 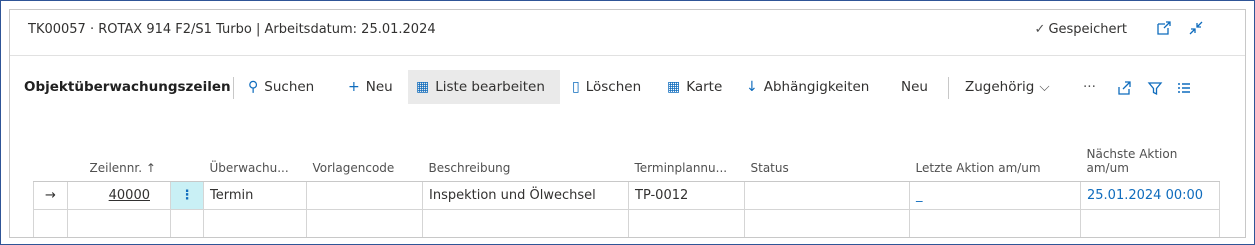 I want to click on dependencies-button: ↓ Abhängigkeiten, so click(x=807, y=87).